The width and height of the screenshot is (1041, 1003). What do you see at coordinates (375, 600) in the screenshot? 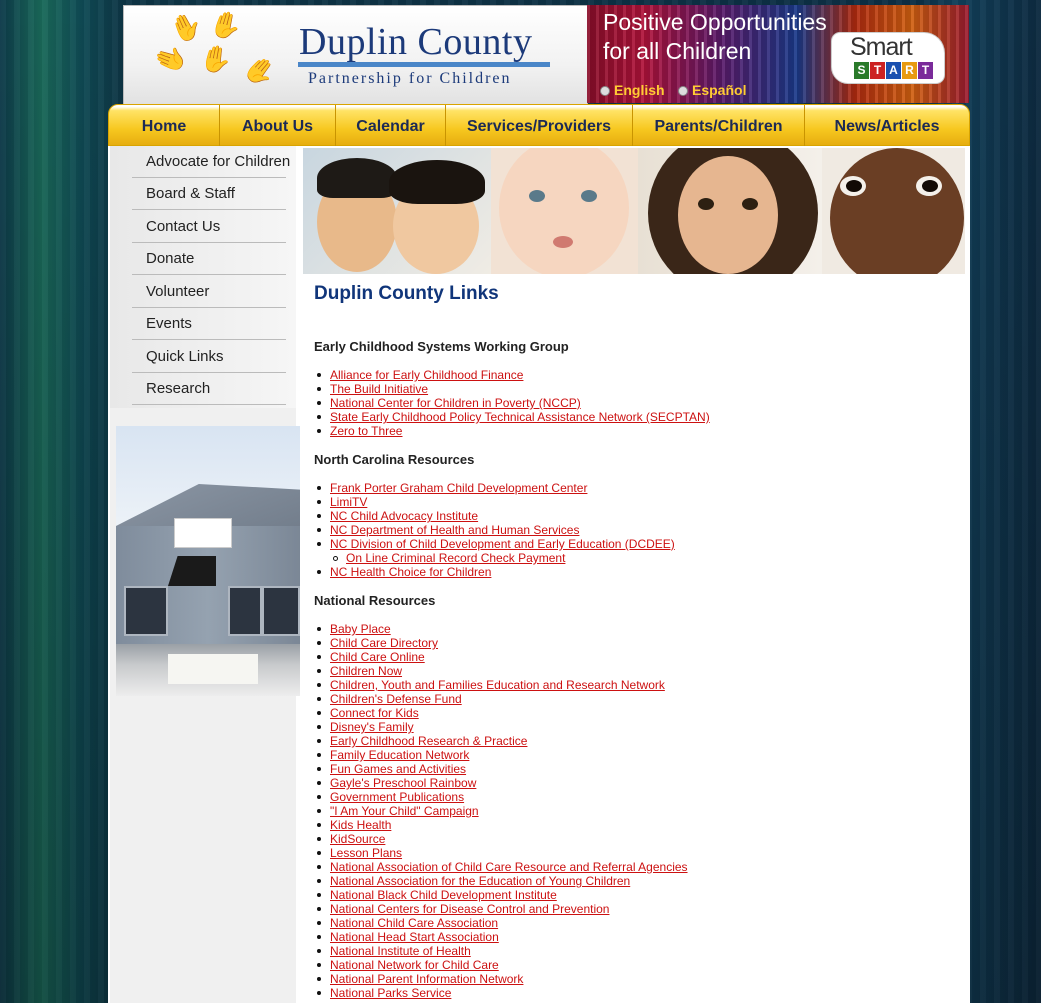
I see `section-heading-national: National Resources` at bounding box center [375, 600].